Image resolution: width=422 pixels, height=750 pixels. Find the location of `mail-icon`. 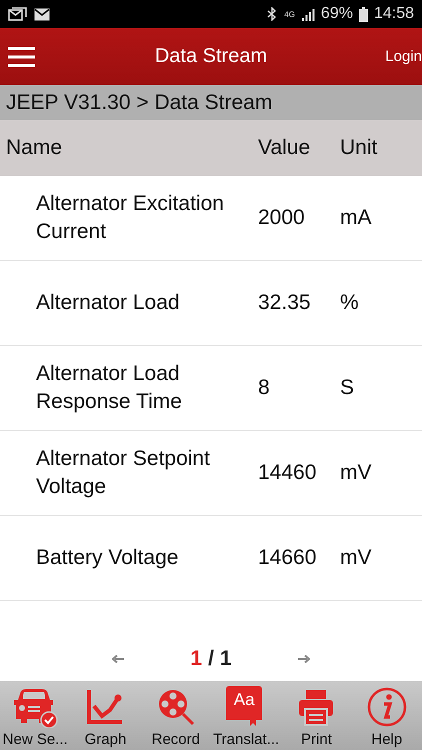

mail-icon is located at coordinates (42, 14).